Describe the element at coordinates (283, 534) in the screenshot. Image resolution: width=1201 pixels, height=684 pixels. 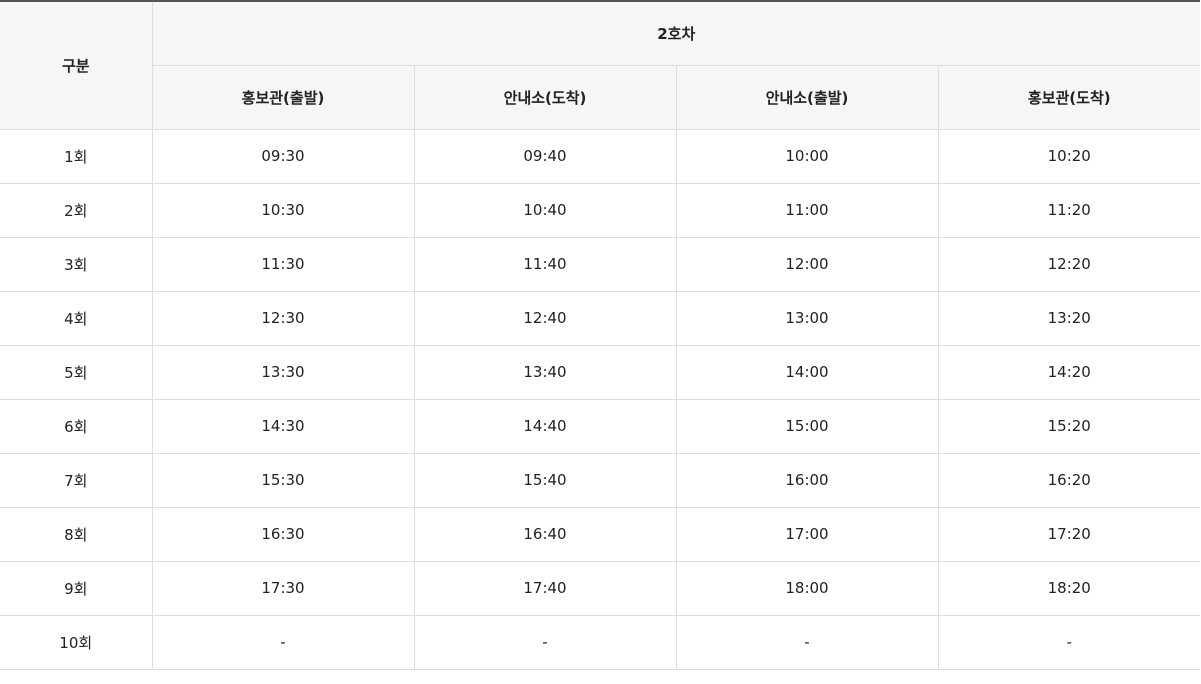
I see `time-cell: 16:30` at that location.